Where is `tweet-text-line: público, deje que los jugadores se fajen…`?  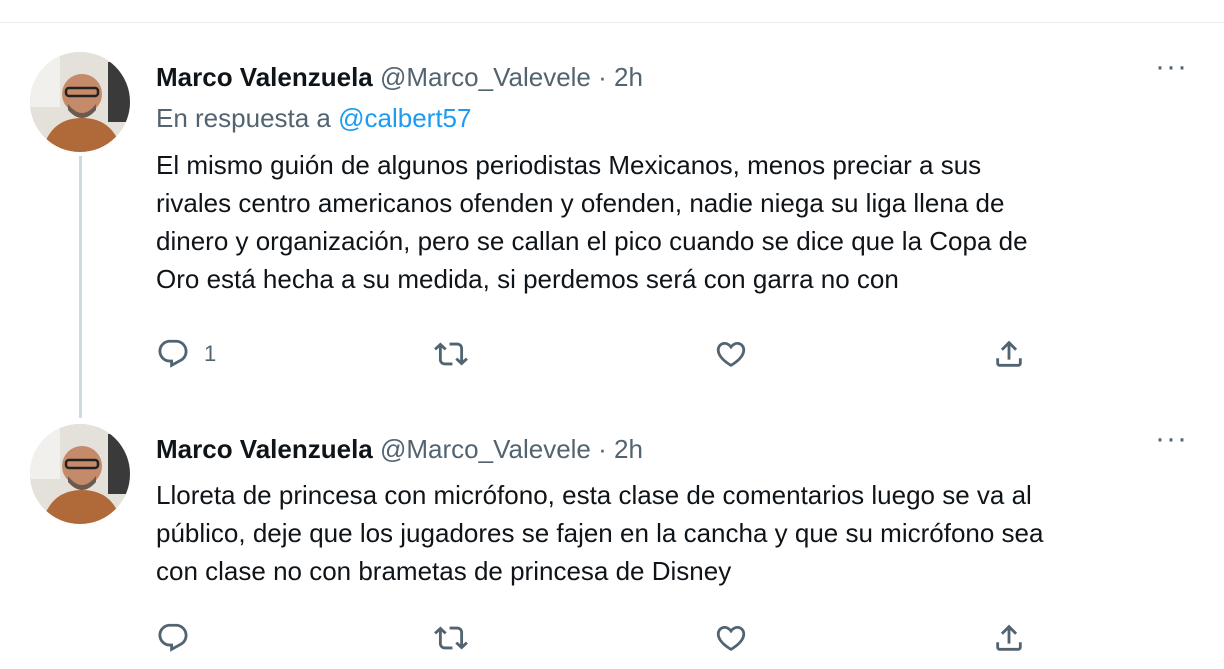
tweet-text-line: público, deje que los jugadores se fajen… is located at coordinates (600, 533).